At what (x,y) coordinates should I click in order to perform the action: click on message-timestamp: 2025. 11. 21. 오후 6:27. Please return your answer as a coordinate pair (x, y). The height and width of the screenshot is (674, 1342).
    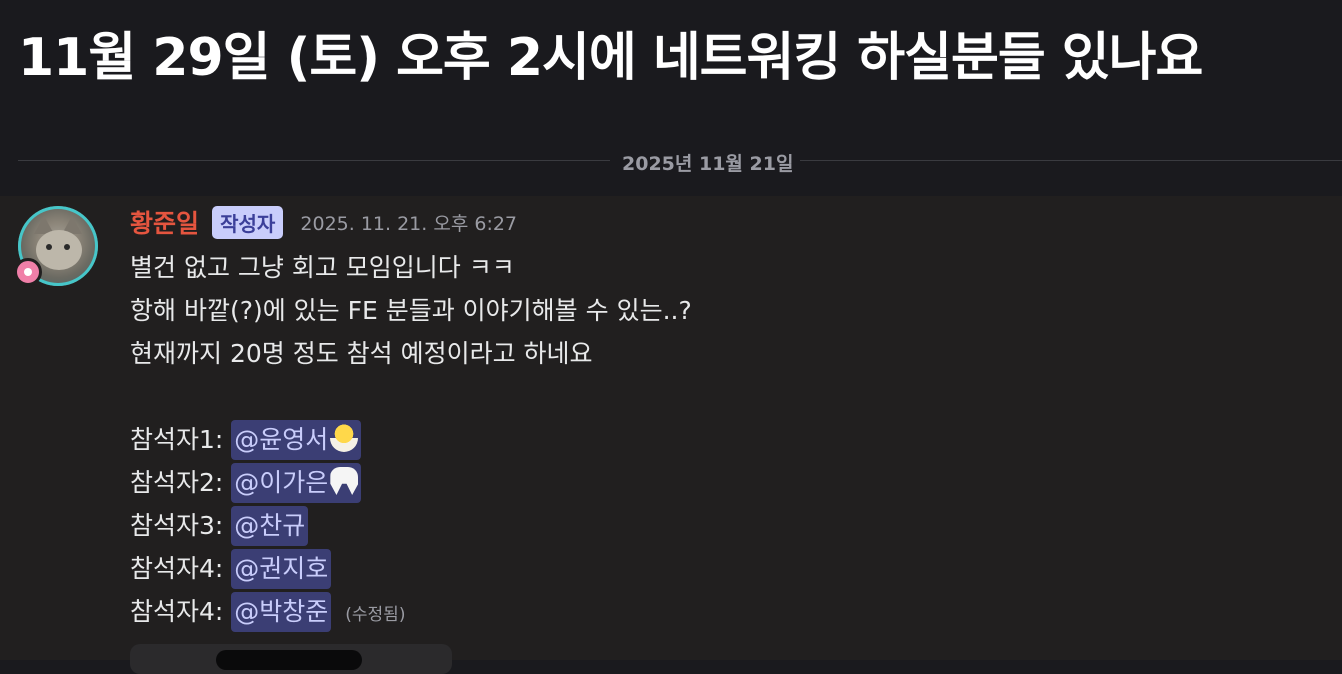
    Looking at the image, I should click on (409, 223).